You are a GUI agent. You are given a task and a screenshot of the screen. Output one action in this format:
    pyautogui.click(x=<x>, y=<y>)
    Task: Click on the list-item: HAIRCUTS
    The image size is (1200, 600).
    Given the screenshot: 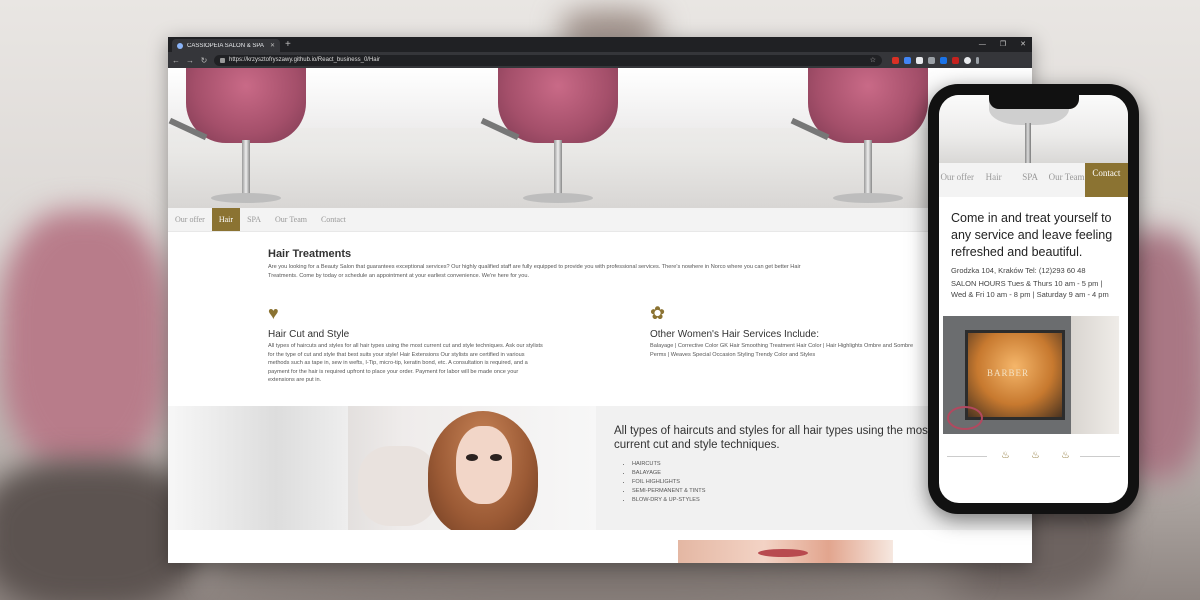 What is the action you would take?
    pyautogui.click(x=783, y=464)
    